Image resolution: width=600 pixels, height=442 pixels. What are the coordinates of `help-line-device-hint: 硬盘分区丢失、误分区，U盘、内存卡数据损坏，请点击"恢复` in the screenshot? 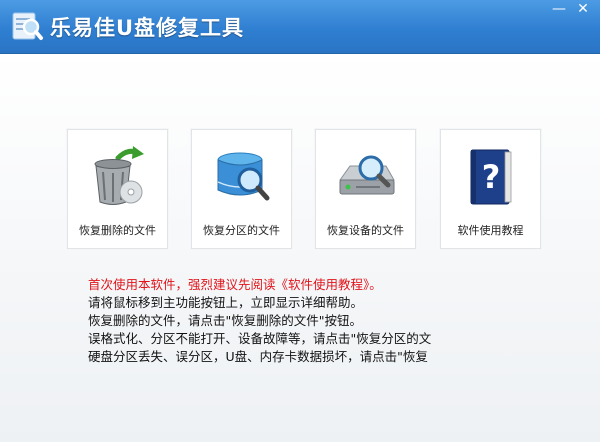 It's located at (258, 356).